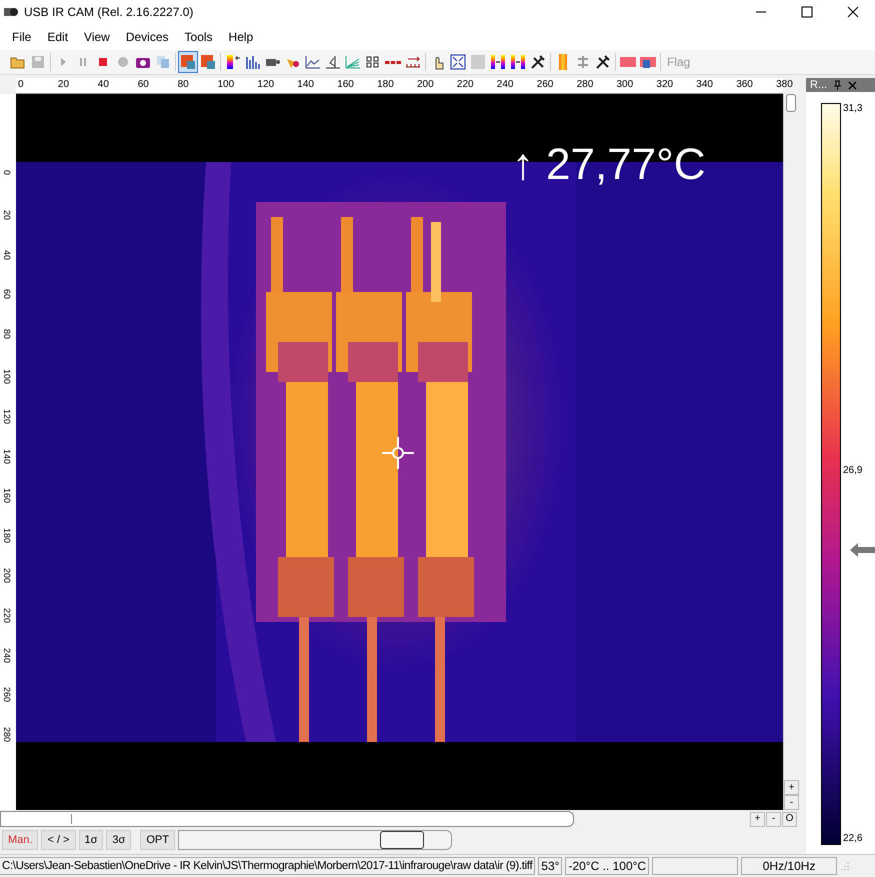 The height and width of the screenshot is (877, 875). I want to click on slider-thumb, so click(402, 840).